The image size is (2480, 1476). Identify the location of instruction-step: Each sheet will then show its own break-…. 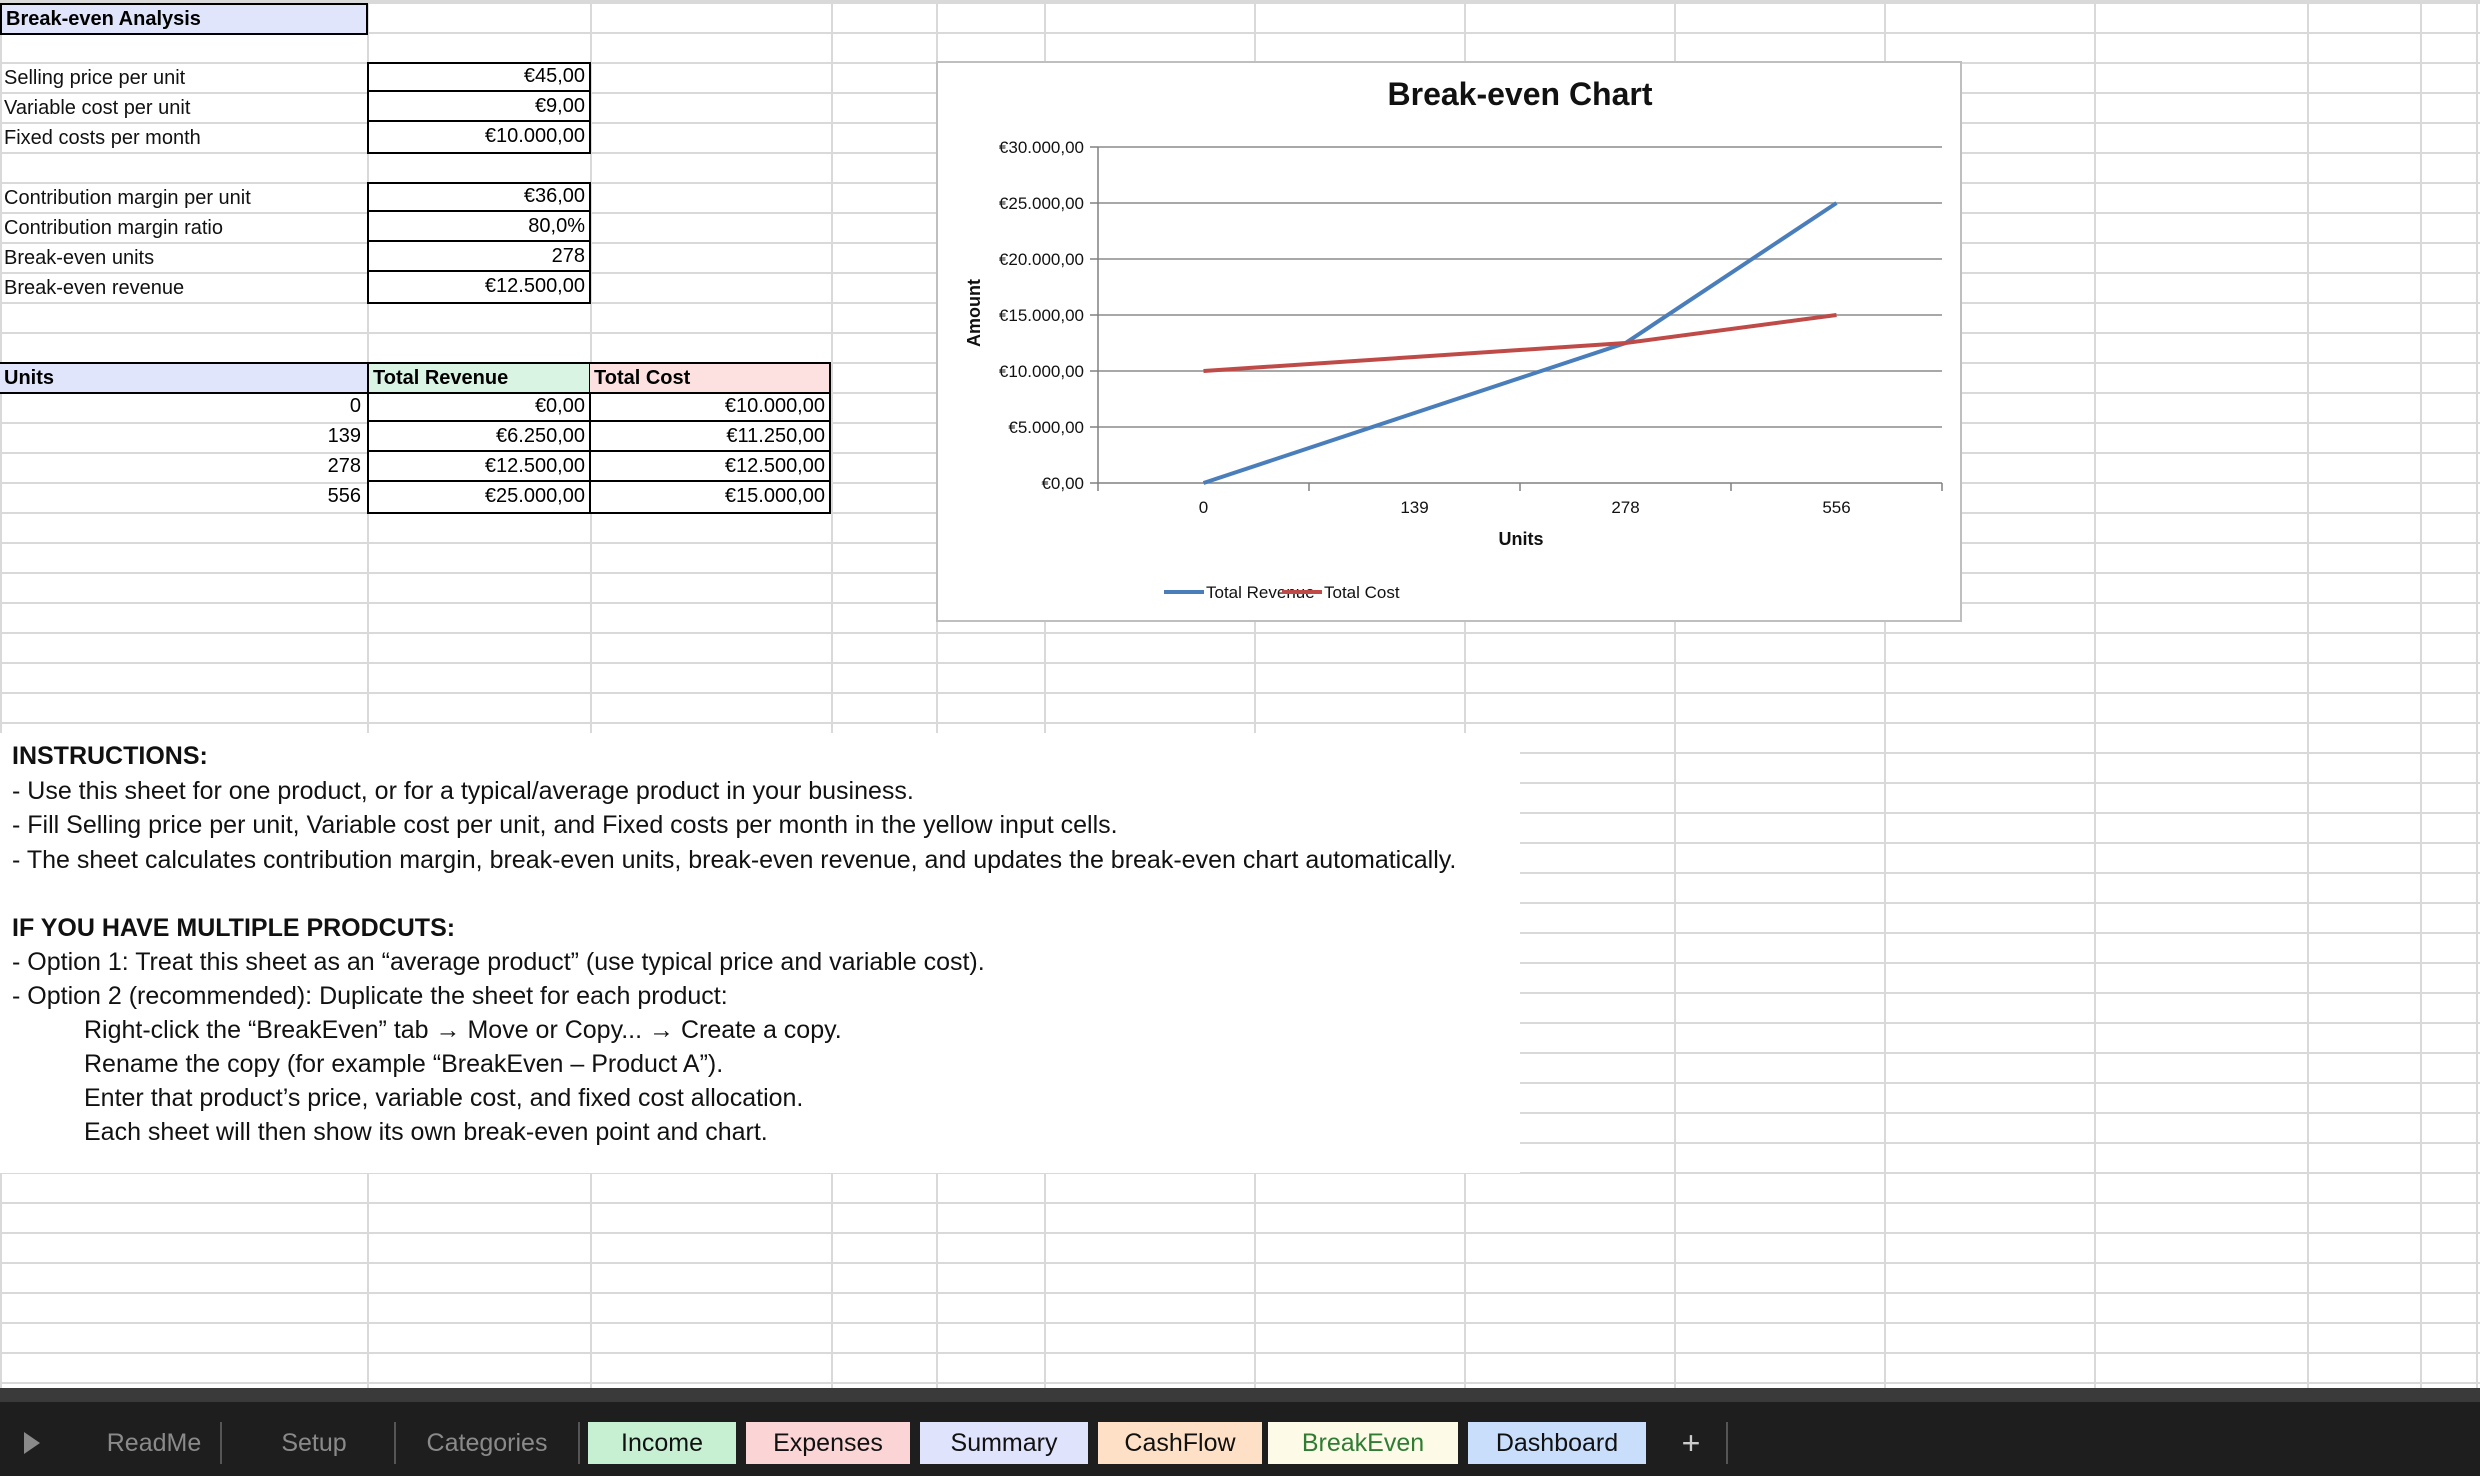
(426, 1132).